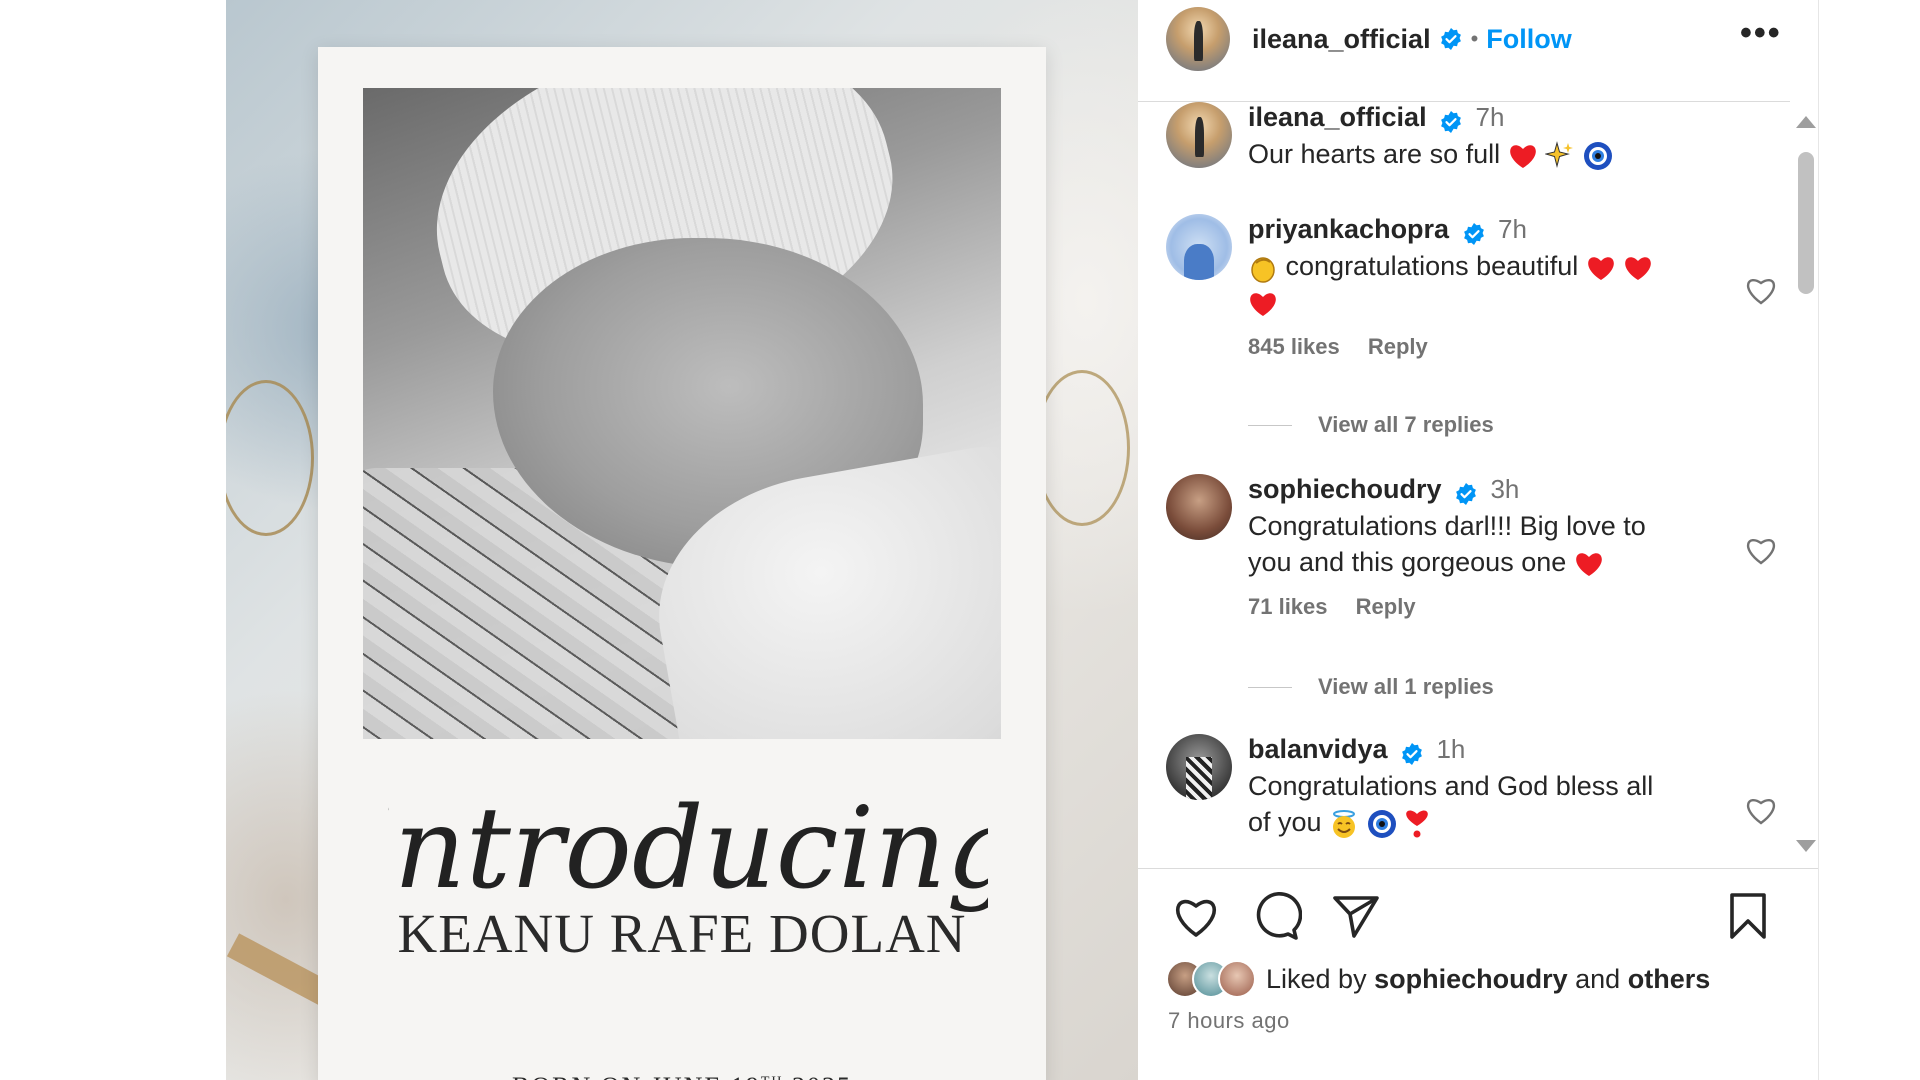 The width and height of the screenshot is (1920, 1080). Describe the element at coordinates (1528, 39) in the screenshot. I see `follow-button: Follow` at that location.